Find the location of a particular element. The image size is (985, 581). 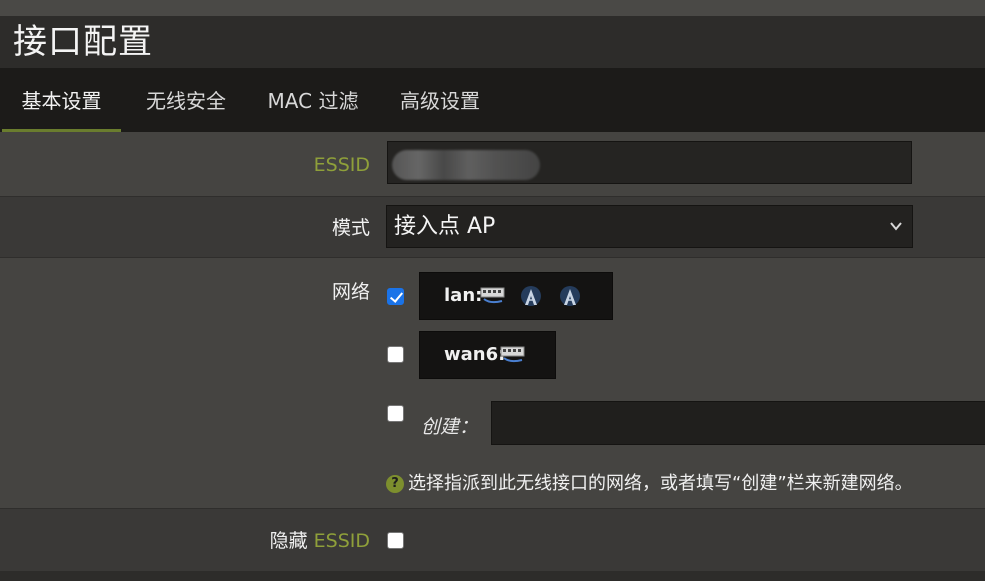

network-lan-checkbox is located at coordinates (395, 296).